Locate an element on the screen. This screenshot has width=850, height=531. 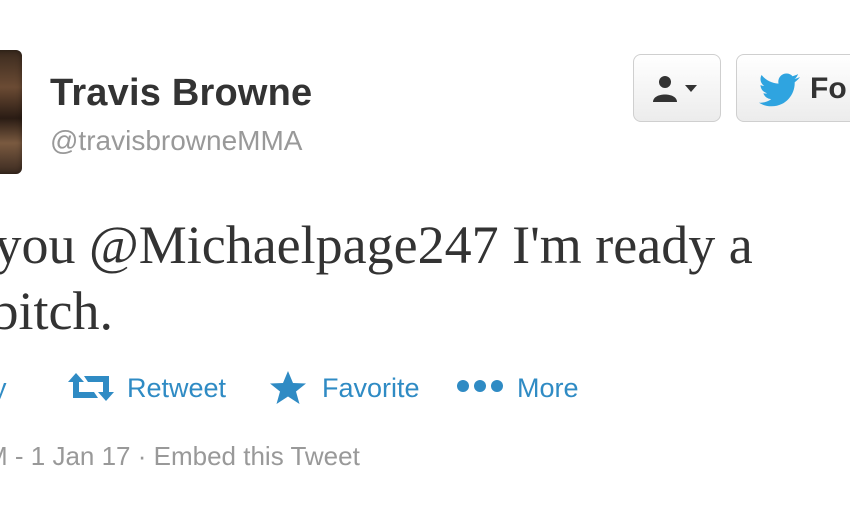
more-button: More is located at coordinates (548, 388).